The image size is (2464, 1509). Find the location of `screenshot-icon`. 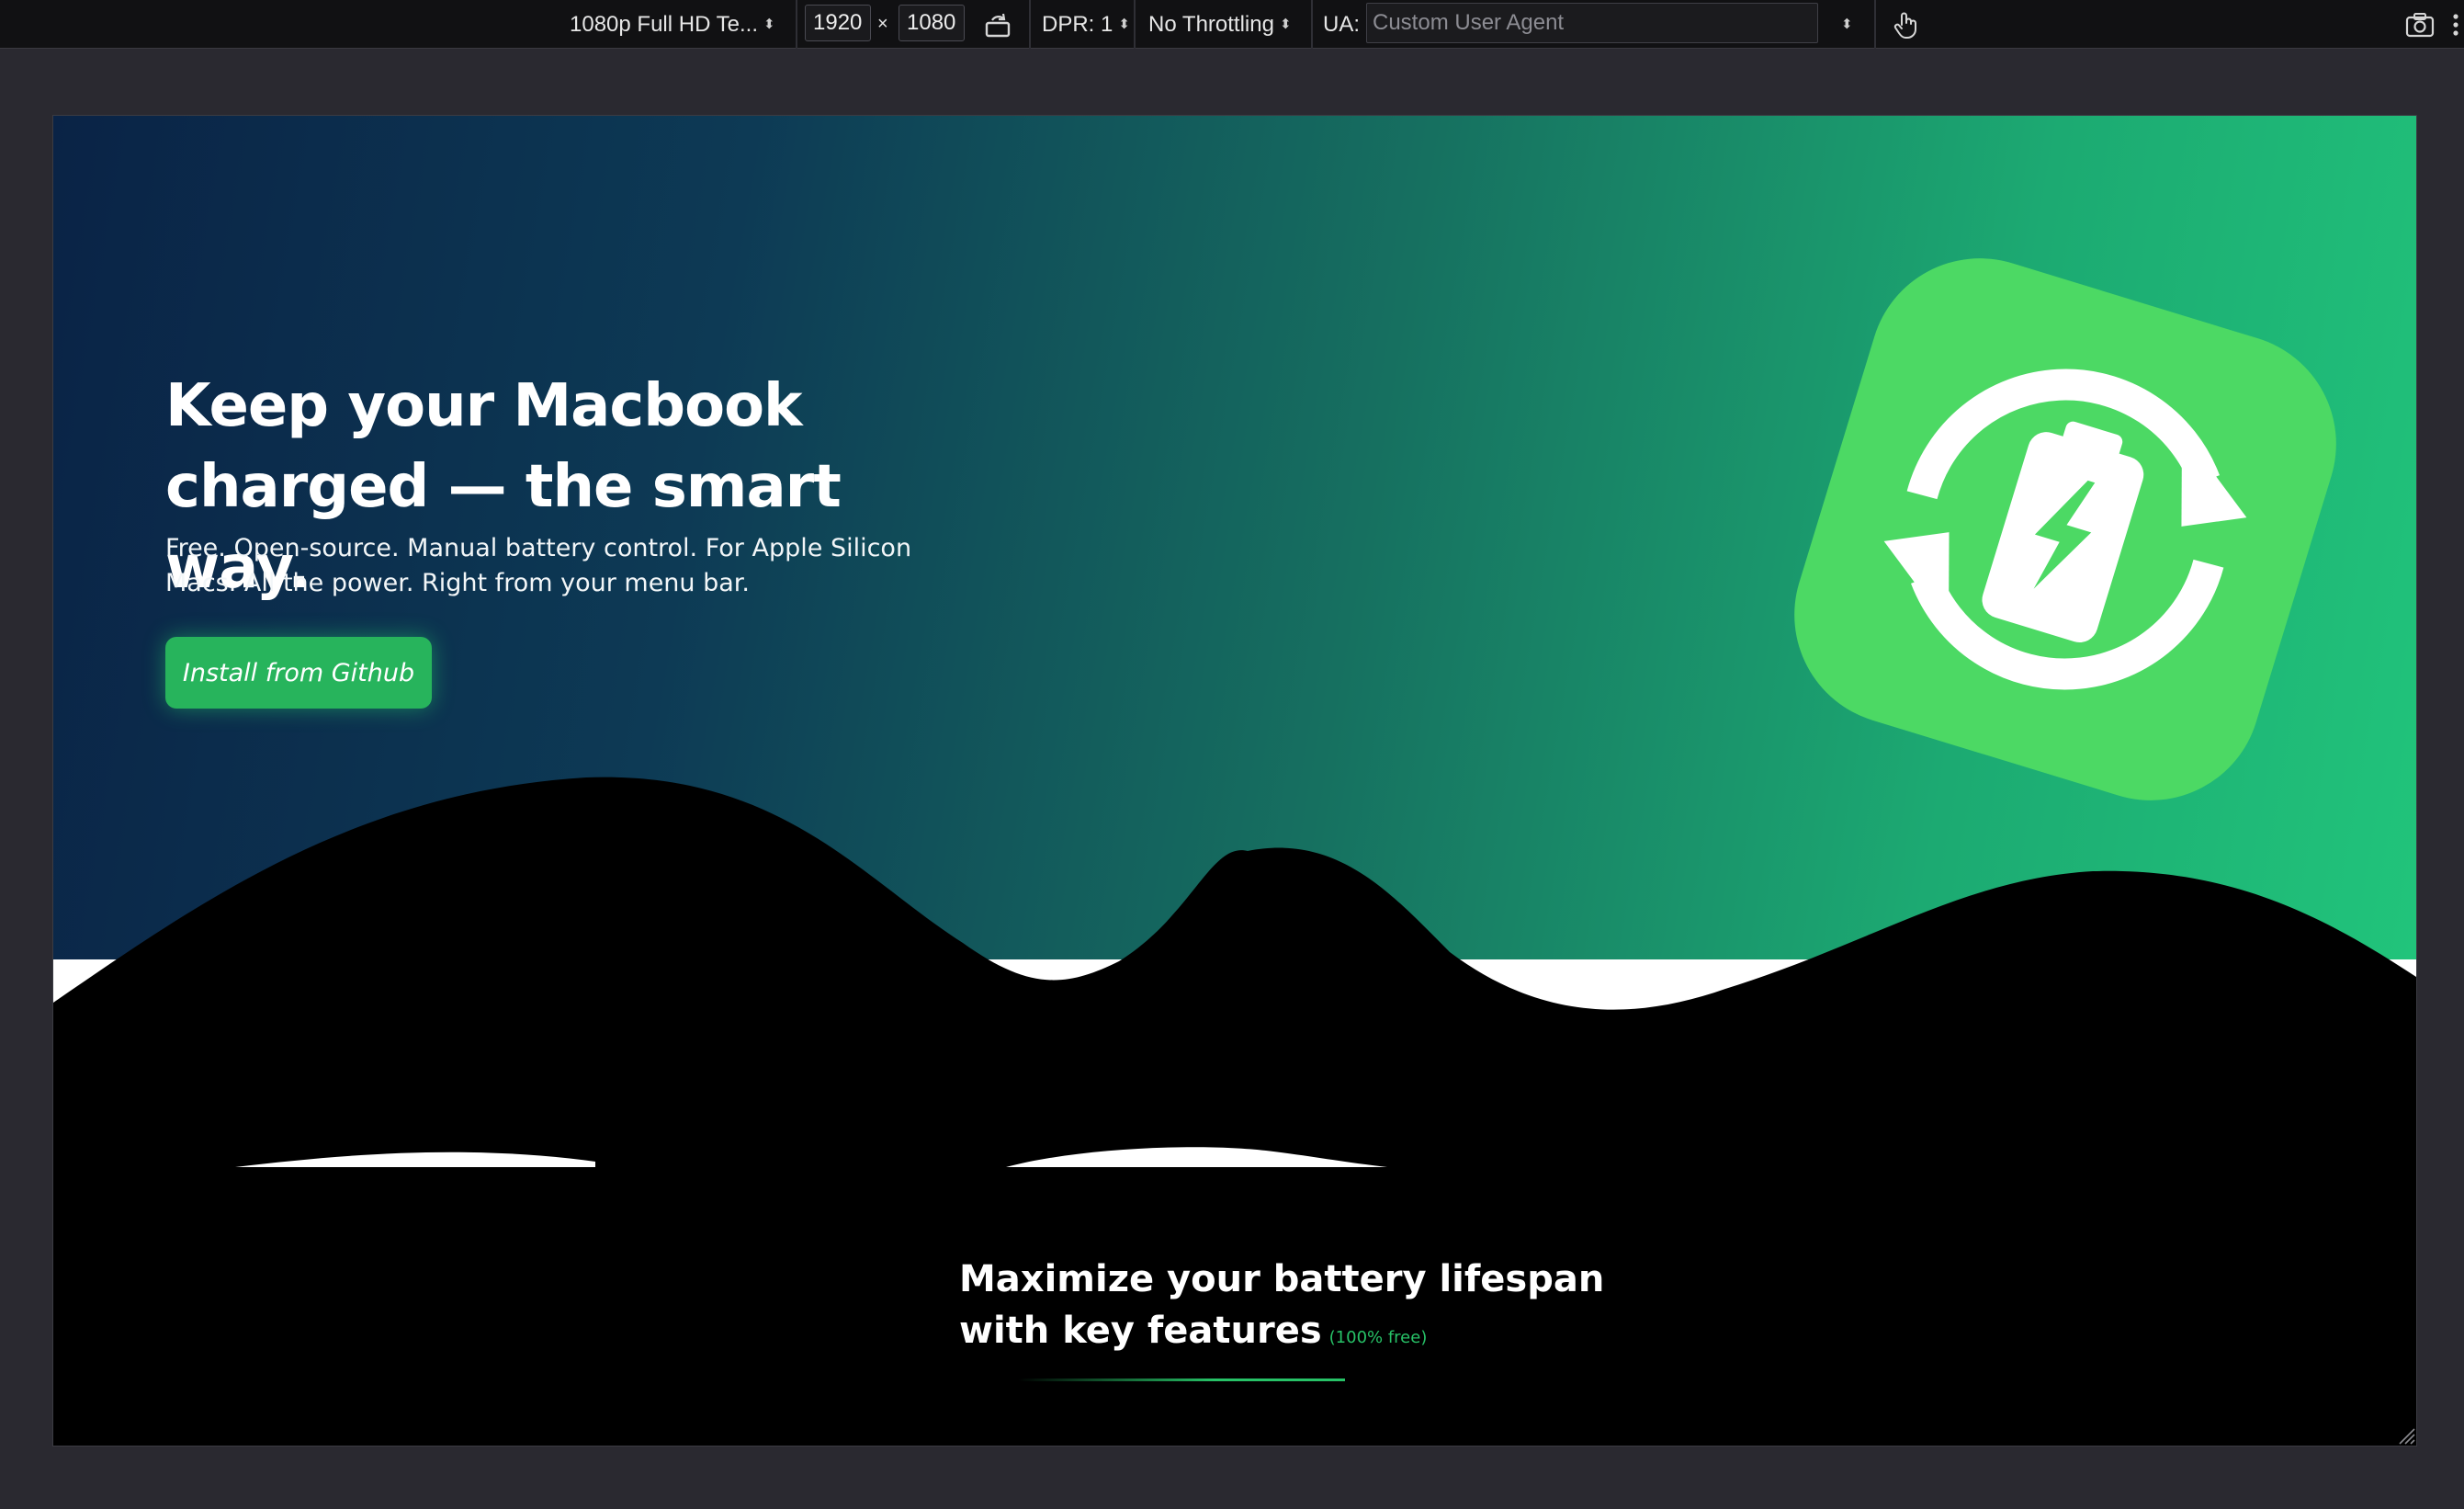

screenshot-icon is located at coordinates (2420, 24).